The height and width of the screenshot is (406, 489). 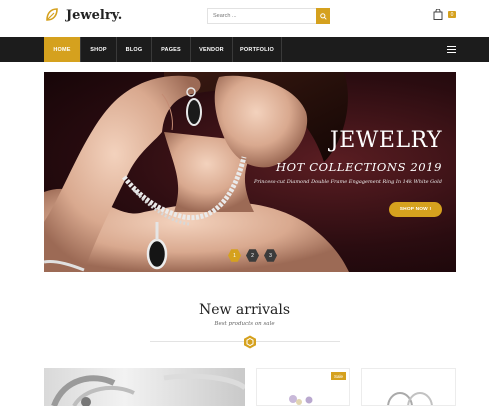 I want to click on menu-icon, so click(x=451, y=50).